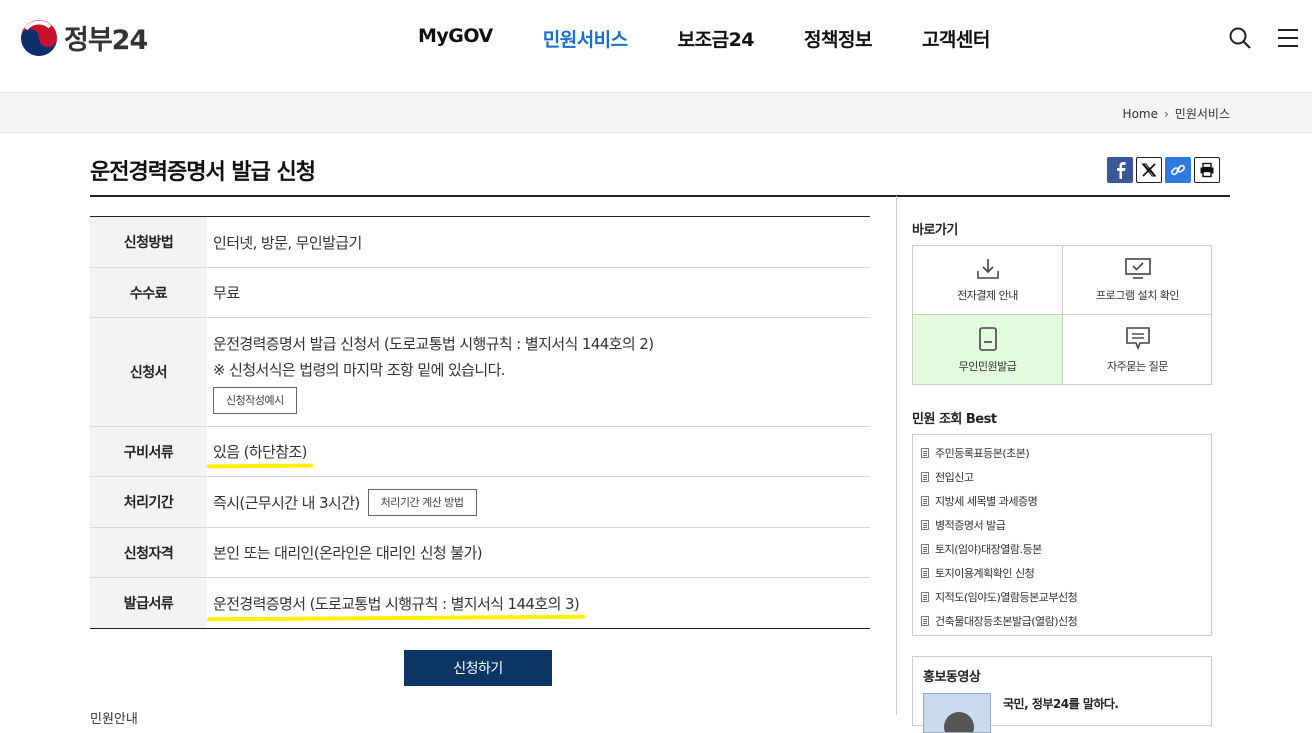 This screenshot has height=733, width=1312. What do you see at coordinates (148, 603) in the screenshot?
I see `row-label-issued: 발급서류` at bounding box center [148, 603].